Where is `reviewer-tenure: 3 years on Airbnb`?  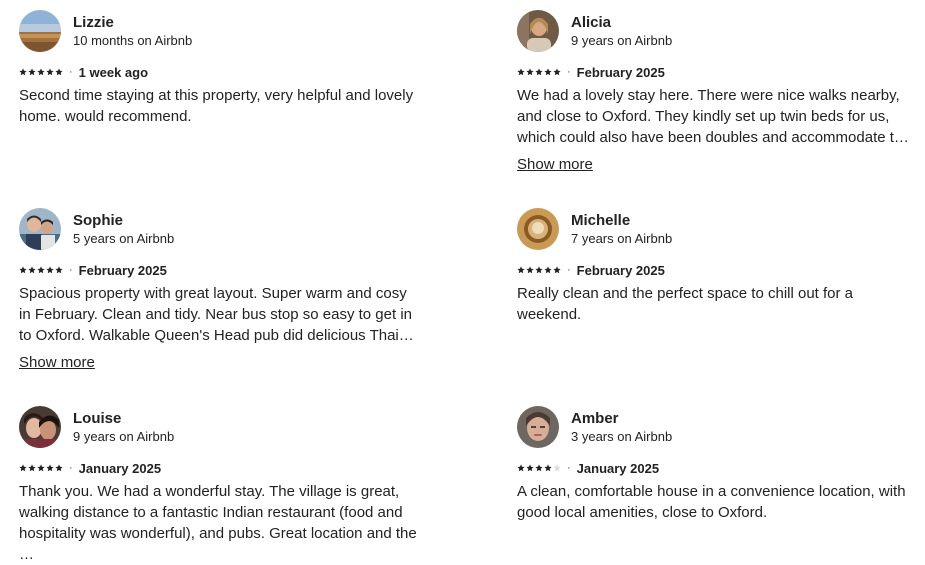
reviewer-tenure: 3 years on Airbnb is located at coordinates (622, 436).